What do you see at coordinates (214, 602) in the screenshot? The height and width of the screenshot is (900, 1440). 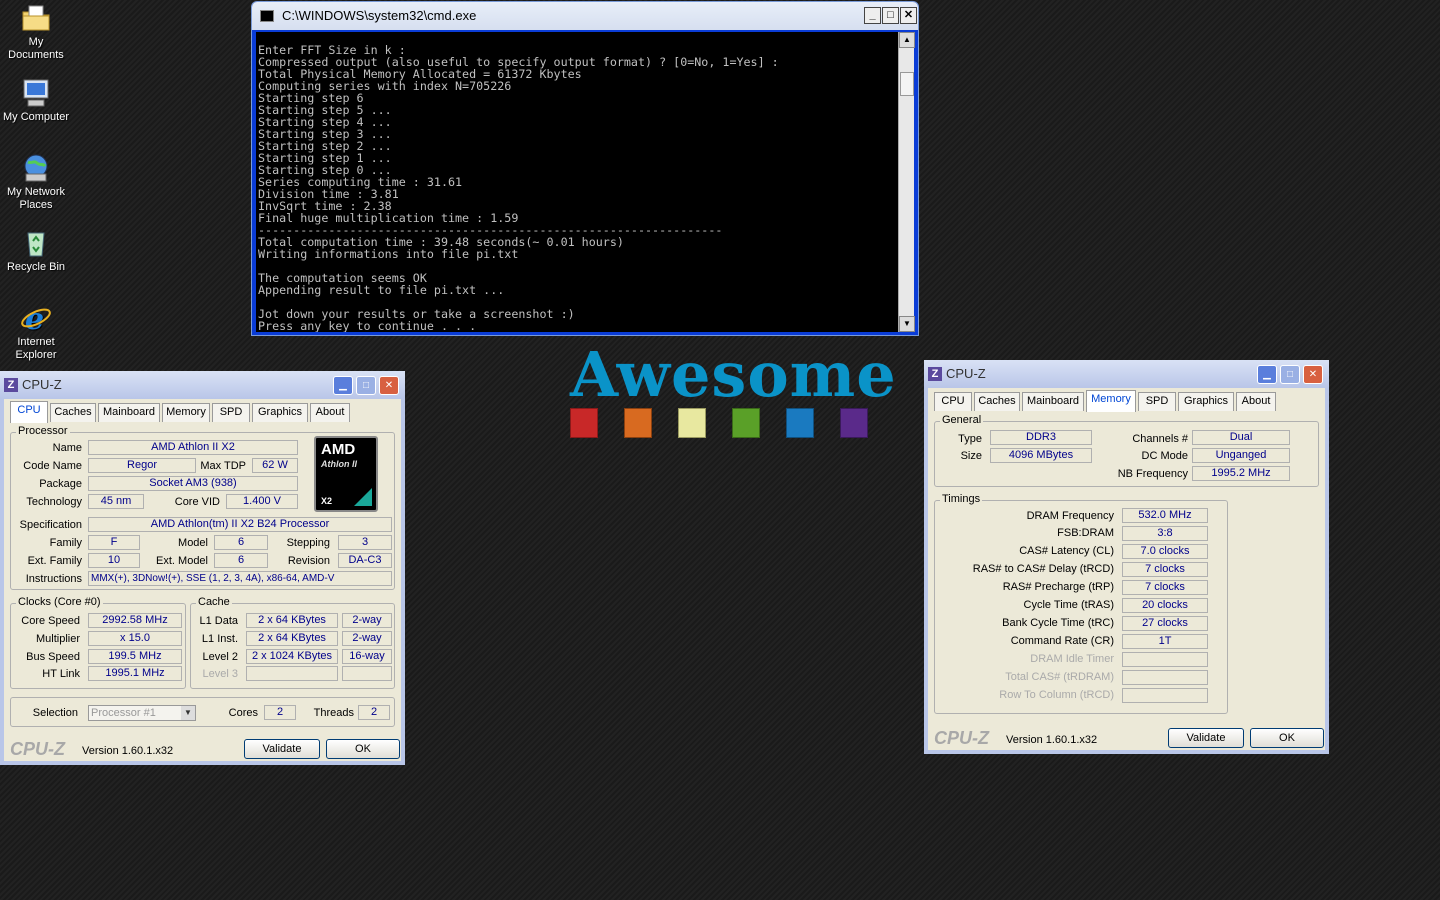 I see `group-title: Cache` at bounding box center [214, 602].